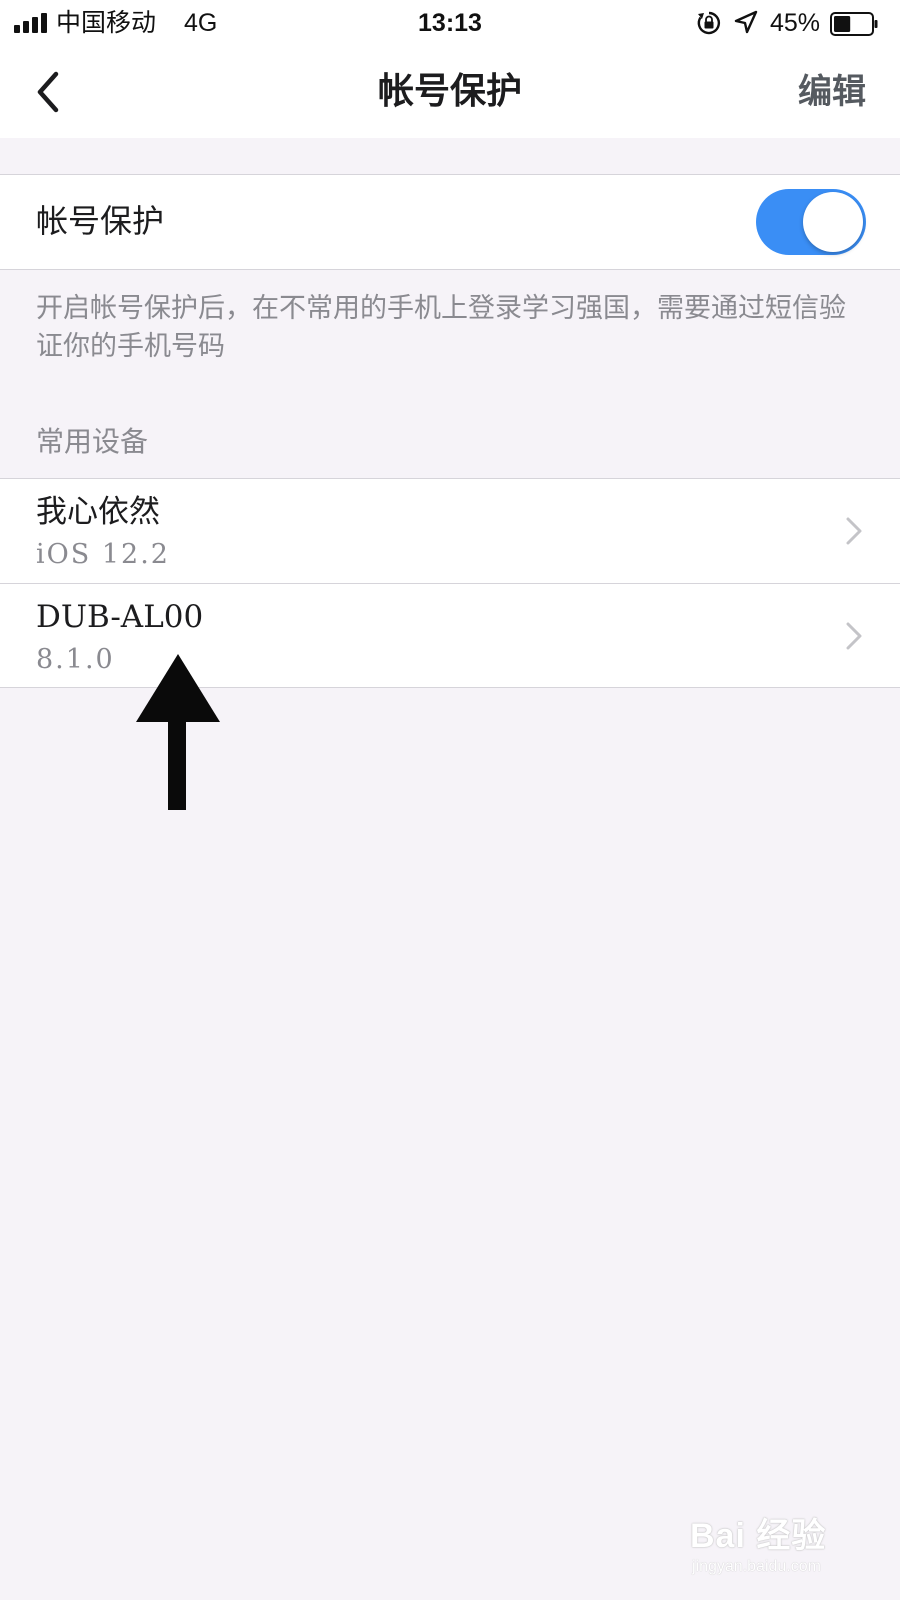  I want to click on watermark-url: jingyan.baidu.com, so click(756, 1566).